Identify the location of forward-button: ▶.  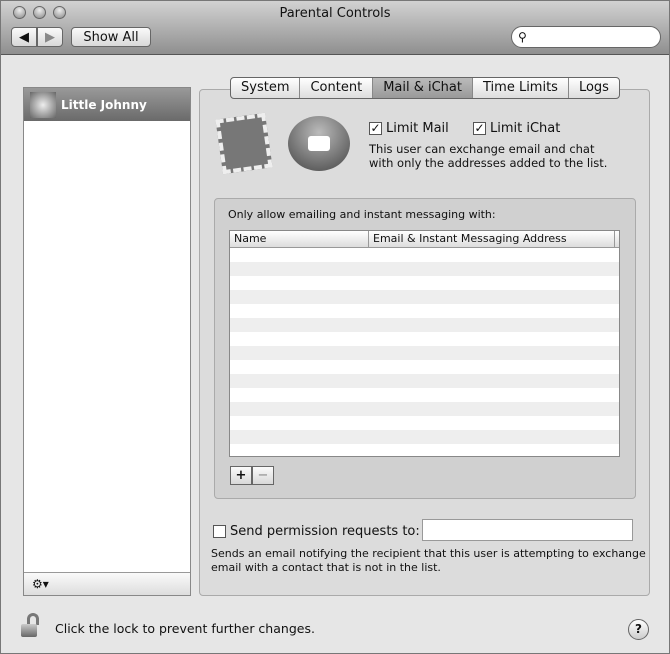
(50, 37).